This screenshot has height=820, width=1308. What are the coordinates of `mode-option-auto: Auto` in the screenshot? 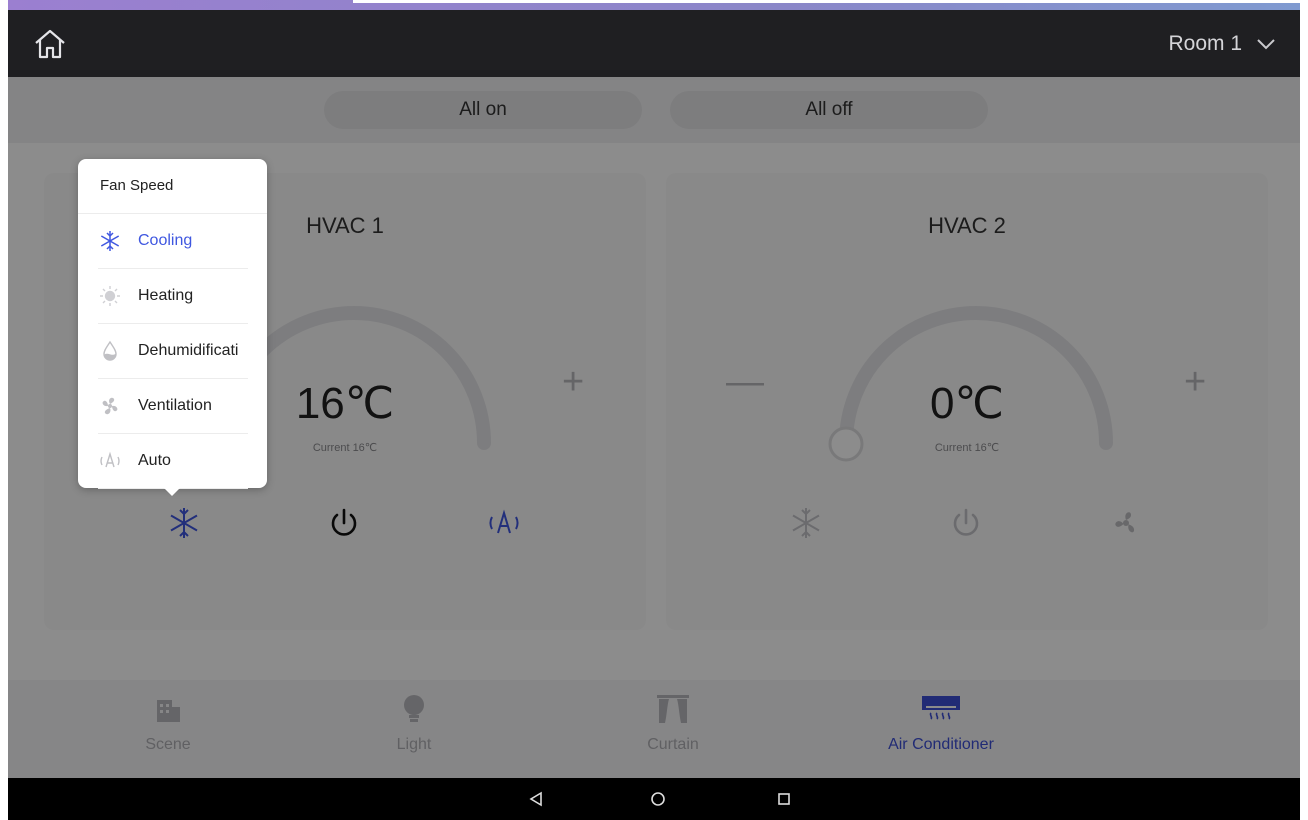 It's located at (173, 461).